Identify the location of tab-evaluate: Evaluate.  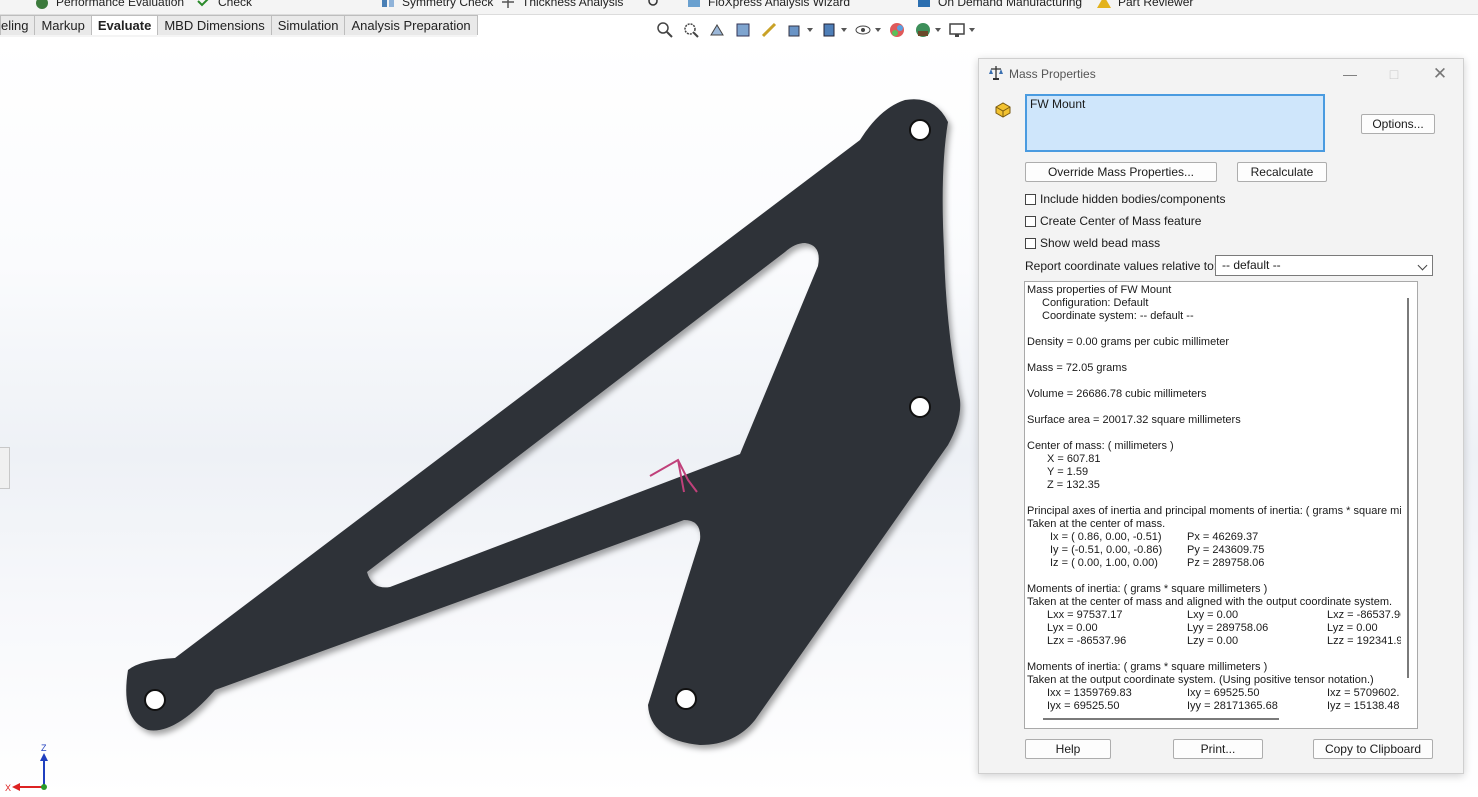
(124, 25).